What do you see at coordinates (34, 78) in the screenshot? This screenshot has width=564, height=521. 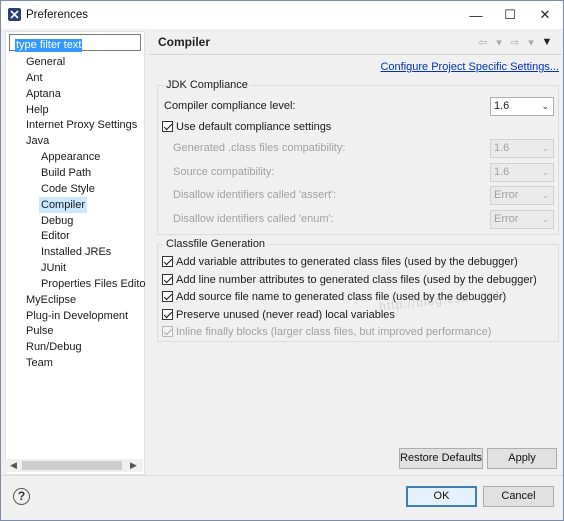 I see `tree-item-ant: Ant` at bounding box center [34, 78].